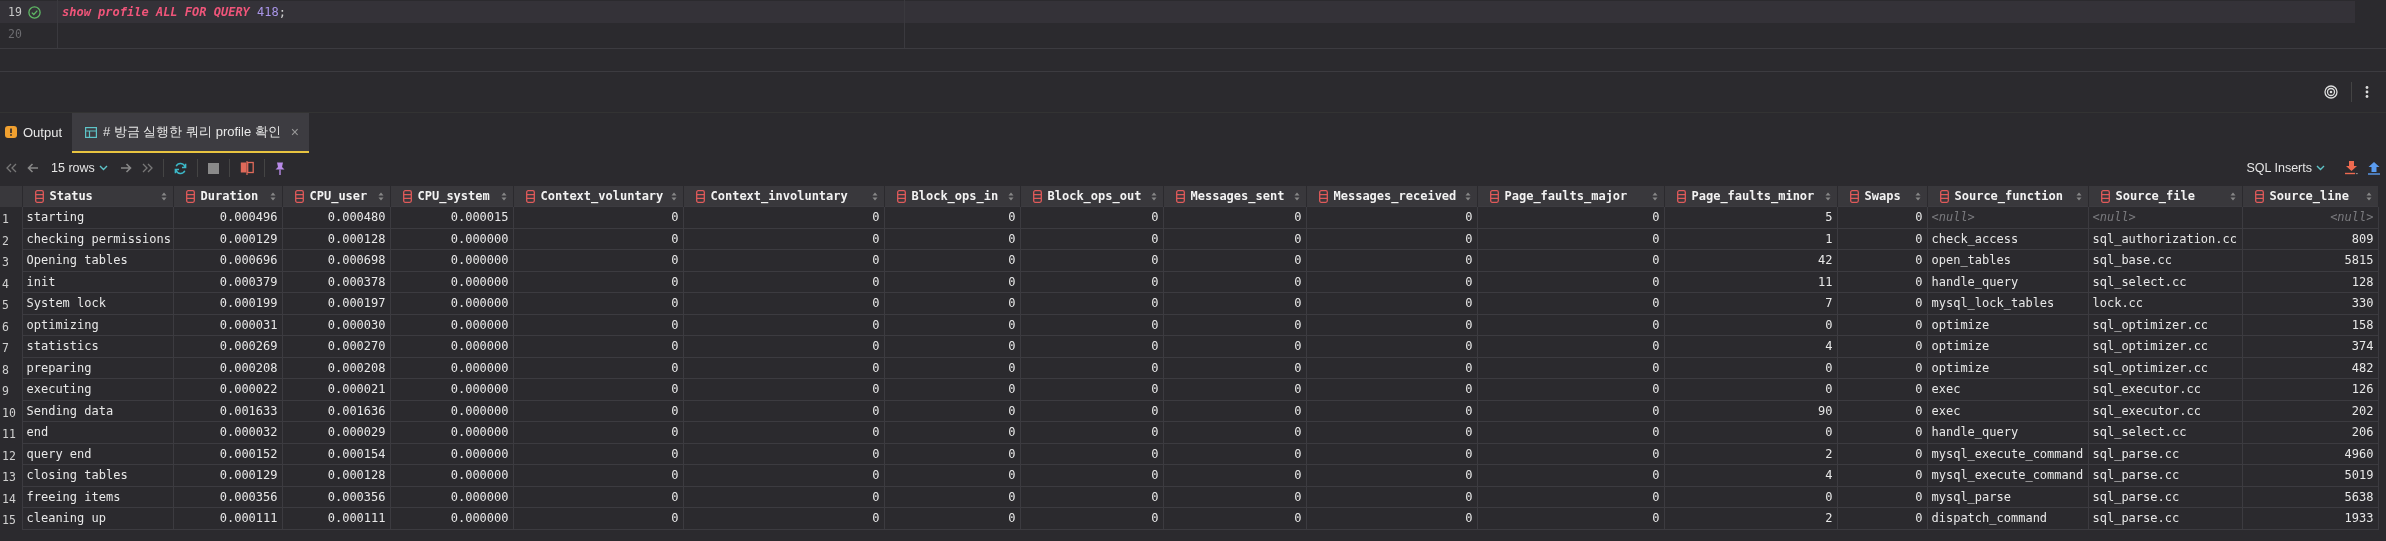 This screenshot has width=2386, height=541. Describe the element at coordinates (2310, 196) in the screenshot. I see `column-header: Source_line` at that location.